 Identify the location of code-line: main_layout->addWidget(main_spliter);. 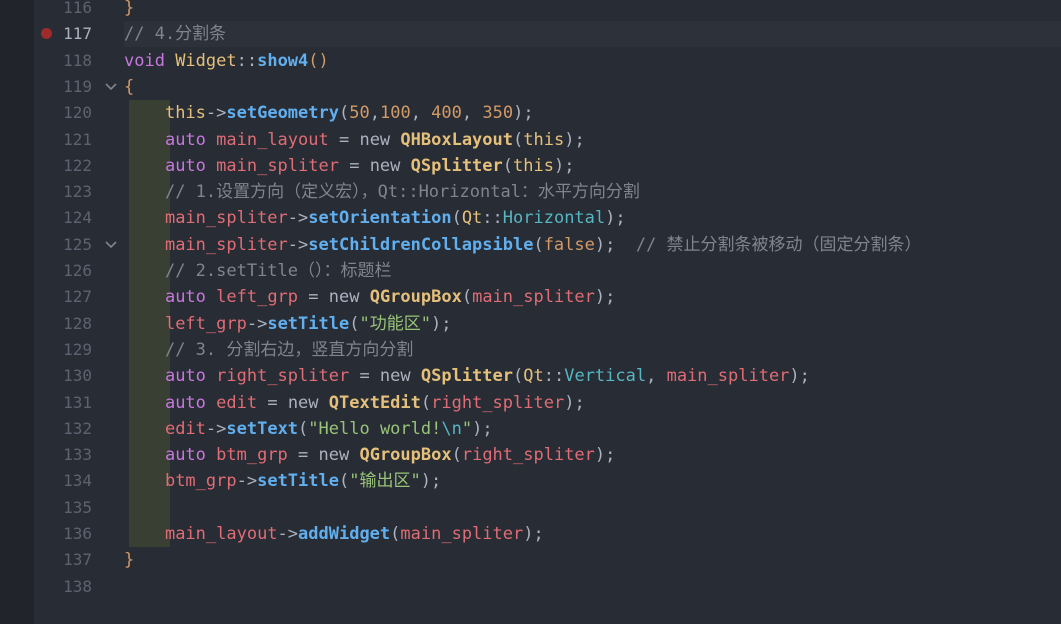
(334, 534).